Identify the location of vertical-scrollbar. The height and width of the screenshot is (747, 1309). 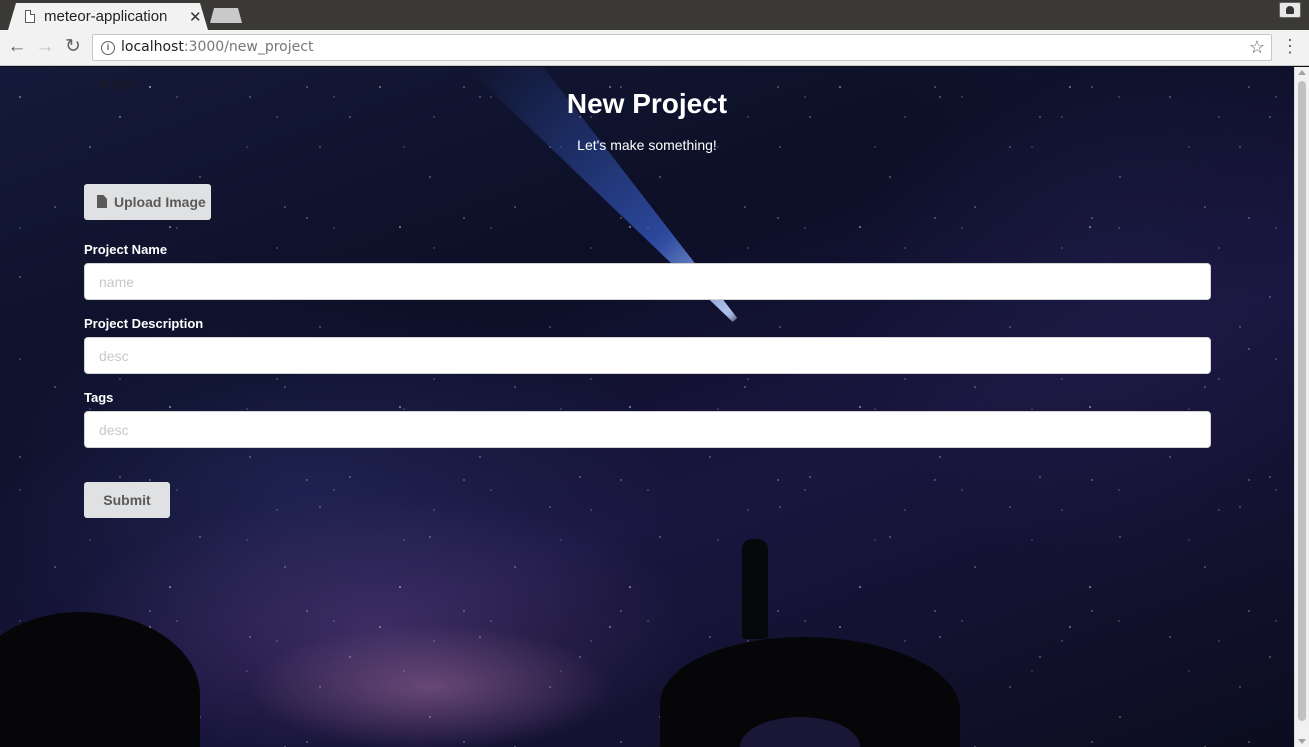
(1301, 407).